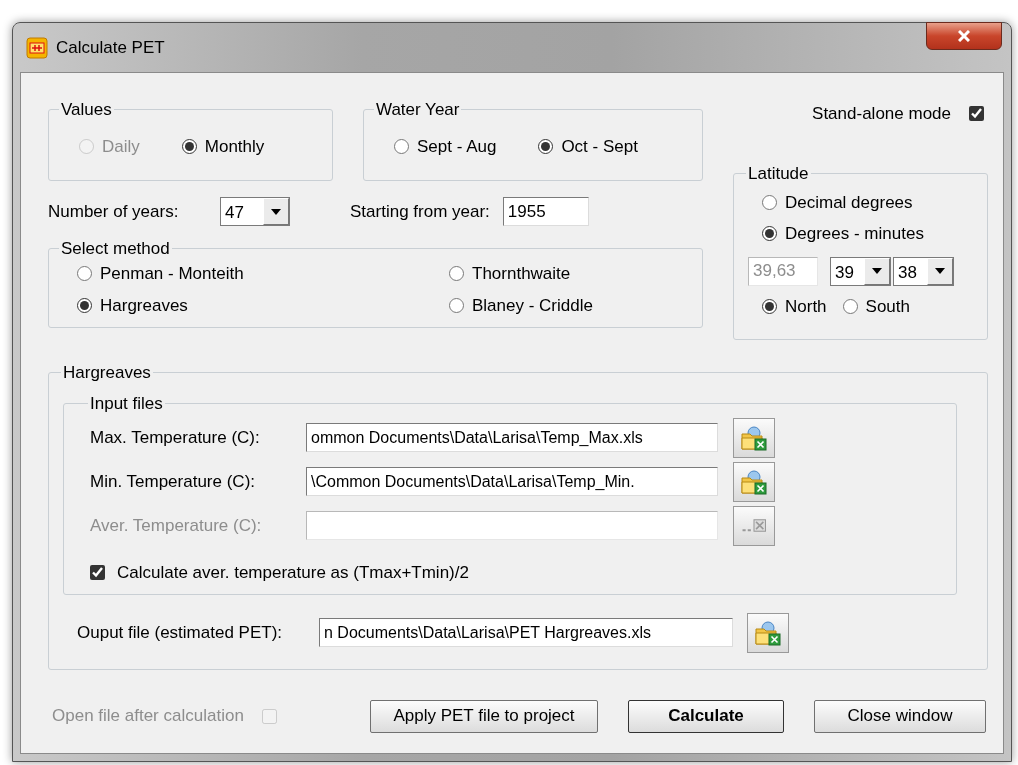  What do you see at coordinates (526, 632) in the screenshot?
I see `file-path-field: n Documents\Data\Larisa\PET Hargreaves.xls` at bounding box center [526, 632].